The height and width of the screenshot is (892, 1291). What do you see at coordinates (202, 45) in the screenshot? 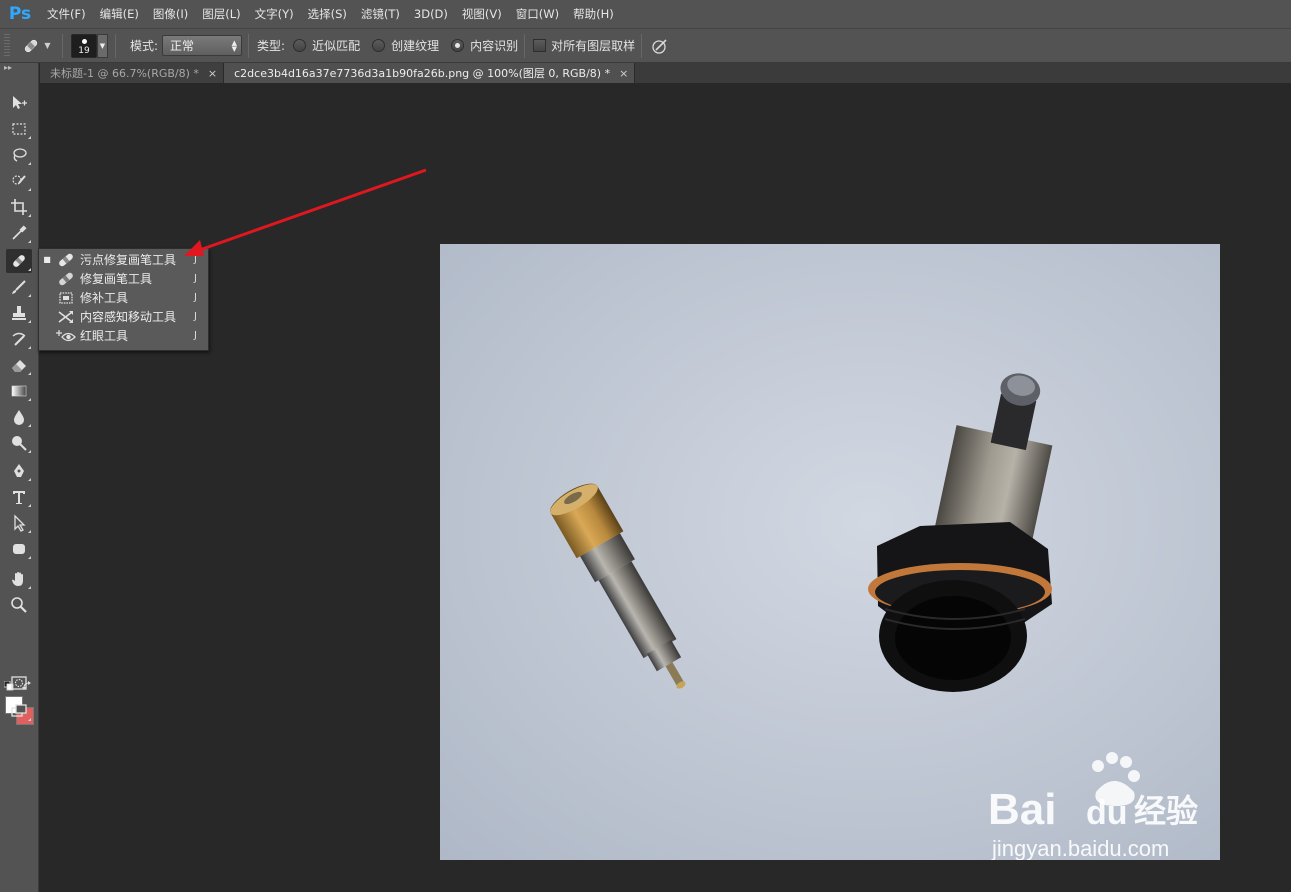
I see `mode-select: 正常 ▲ ▼` at bounding box center [202, 45].